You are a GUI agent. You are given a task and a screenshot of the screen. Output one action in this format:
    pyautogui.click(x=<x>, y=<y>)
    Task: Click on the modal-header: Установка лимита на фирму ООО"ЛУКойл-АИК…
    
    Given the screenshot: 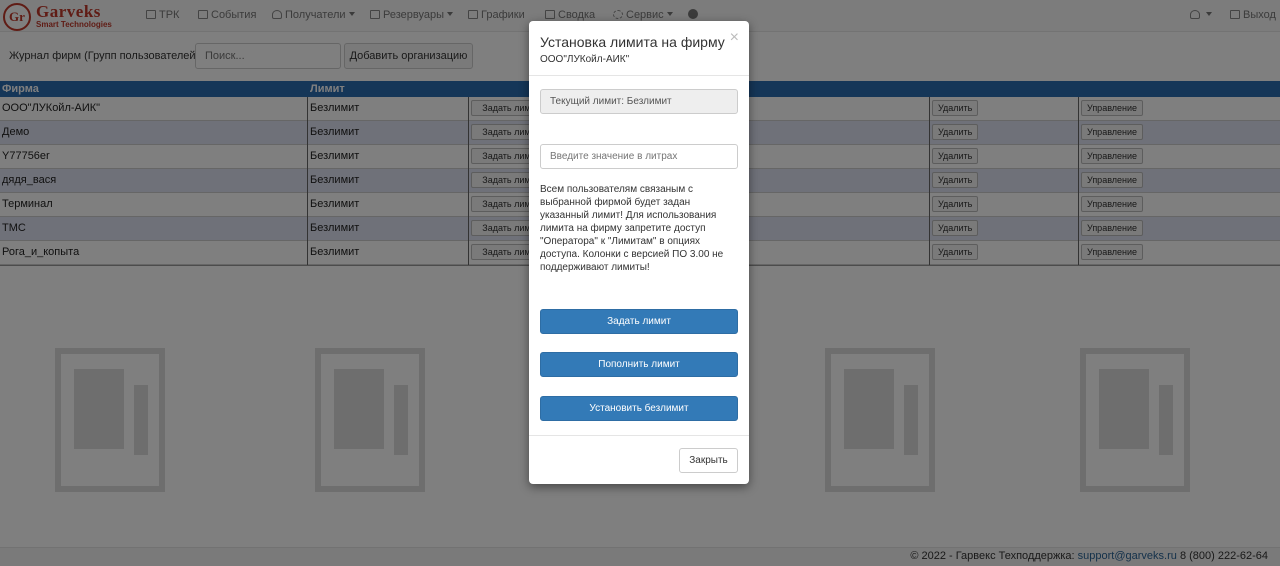 What is the action you would take?
    pyautogui.click(x=639, y=48)
    